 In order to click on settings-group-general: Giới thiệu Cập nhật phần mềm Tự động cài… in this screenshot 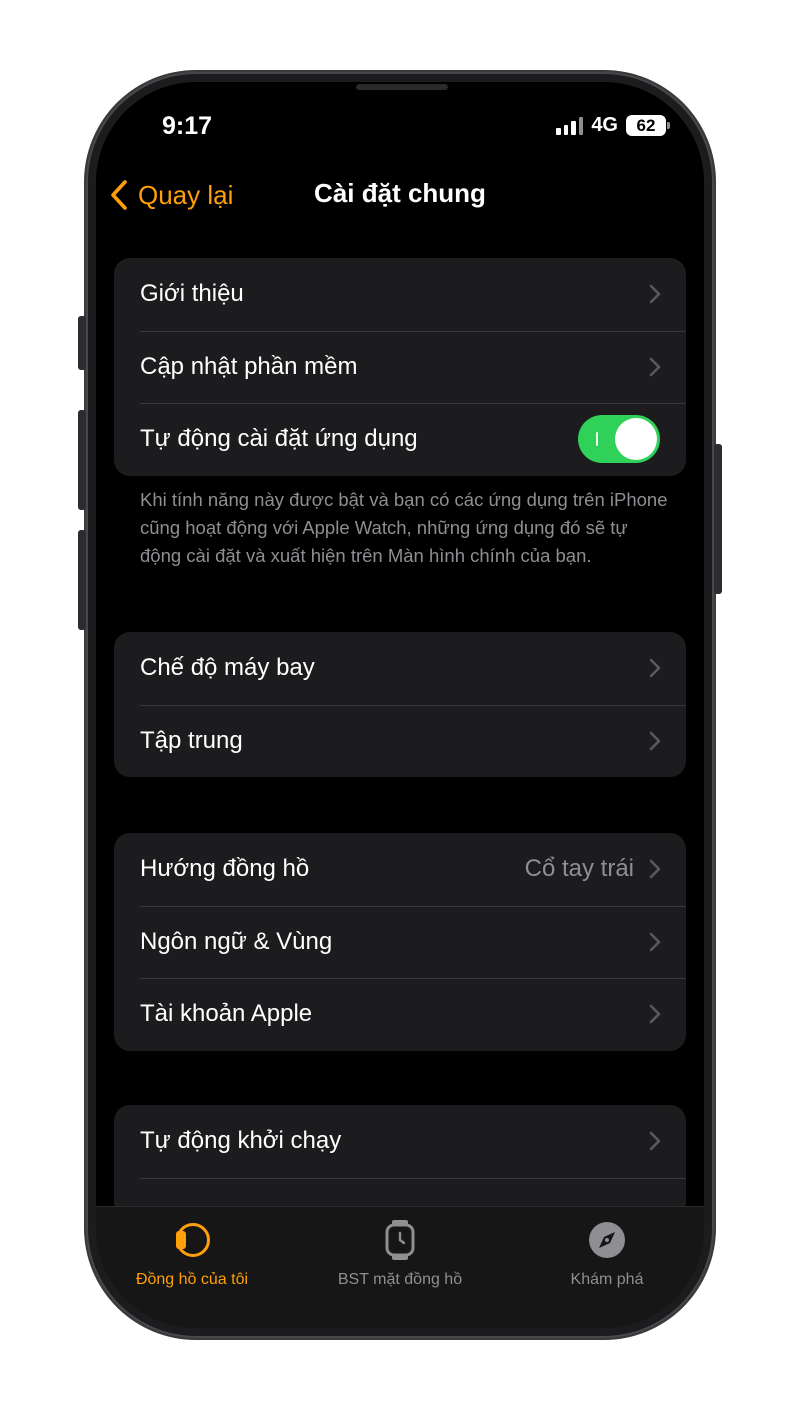, I will do `click(400, 367)`.